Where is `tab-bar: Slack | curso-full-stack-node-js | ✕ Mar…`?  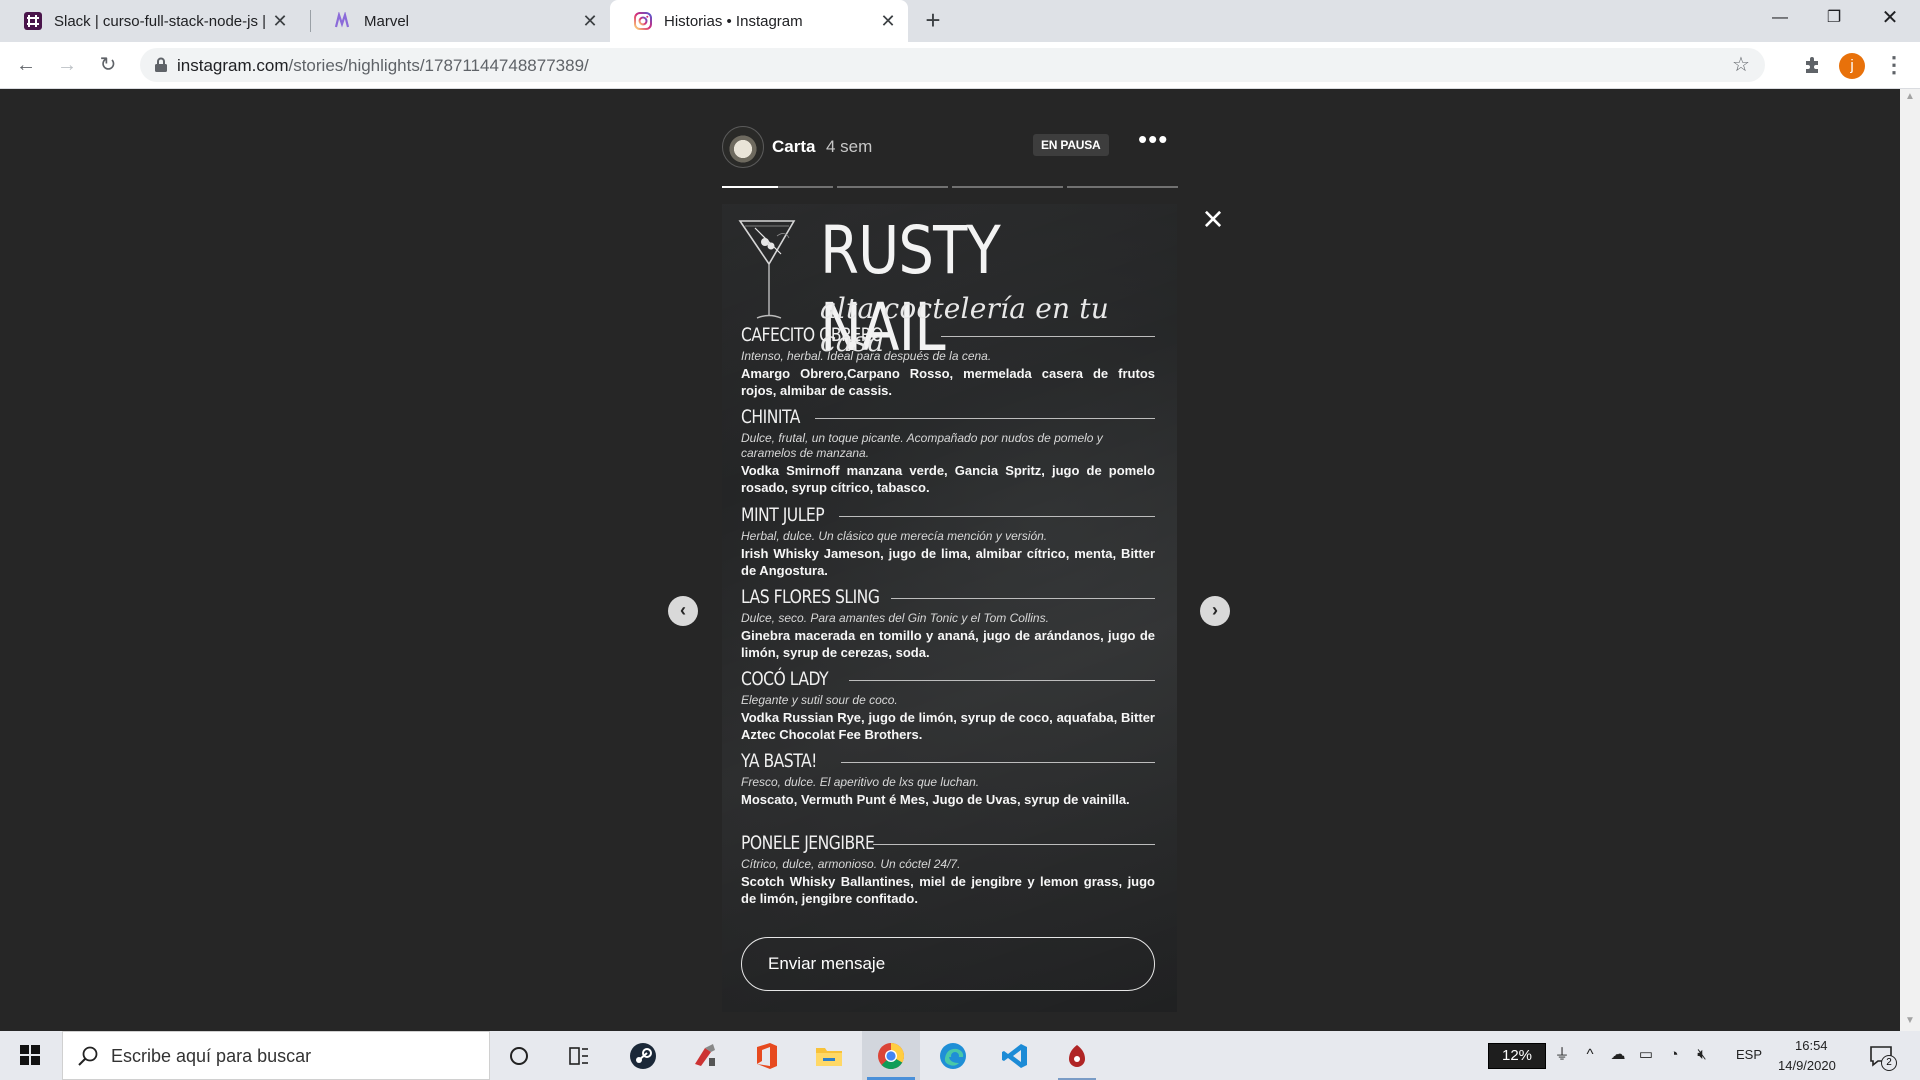
tab-bar: Slack | curso-full-stack-node-js | ✕ Mar… is located at coordinates (960, 21).